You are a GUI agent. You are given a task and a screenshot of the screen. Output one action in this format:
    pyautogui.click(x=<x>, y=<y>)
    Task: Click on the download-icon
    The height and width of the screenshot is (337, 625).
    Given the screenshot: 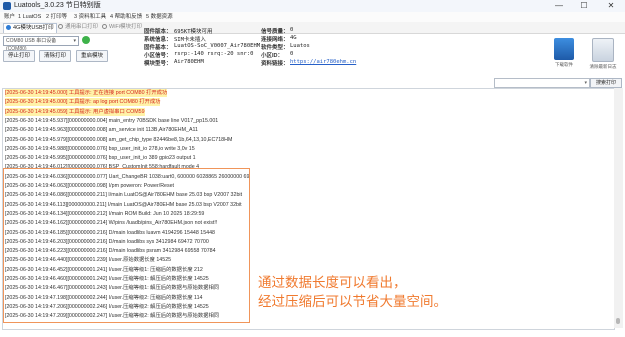 What is the action you would take?
    pyautogui.click(x=564, y=49)
    